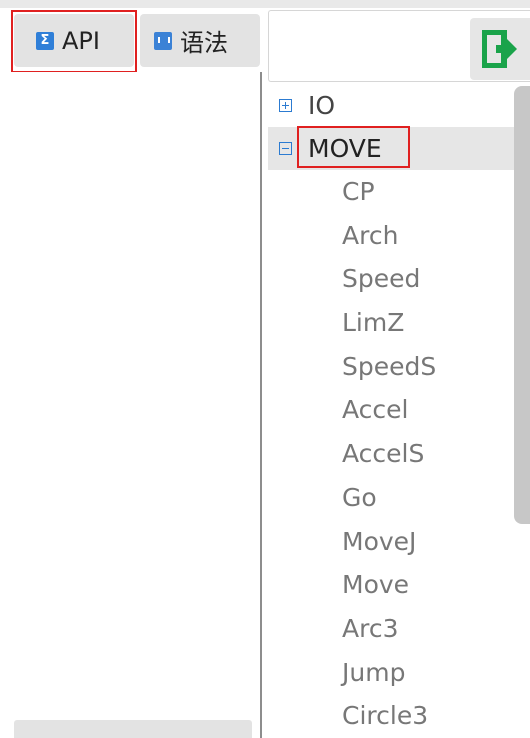  Describe the element at coordinates (285, 105) in the screenshot. I see `plus-box-icon` at that location.